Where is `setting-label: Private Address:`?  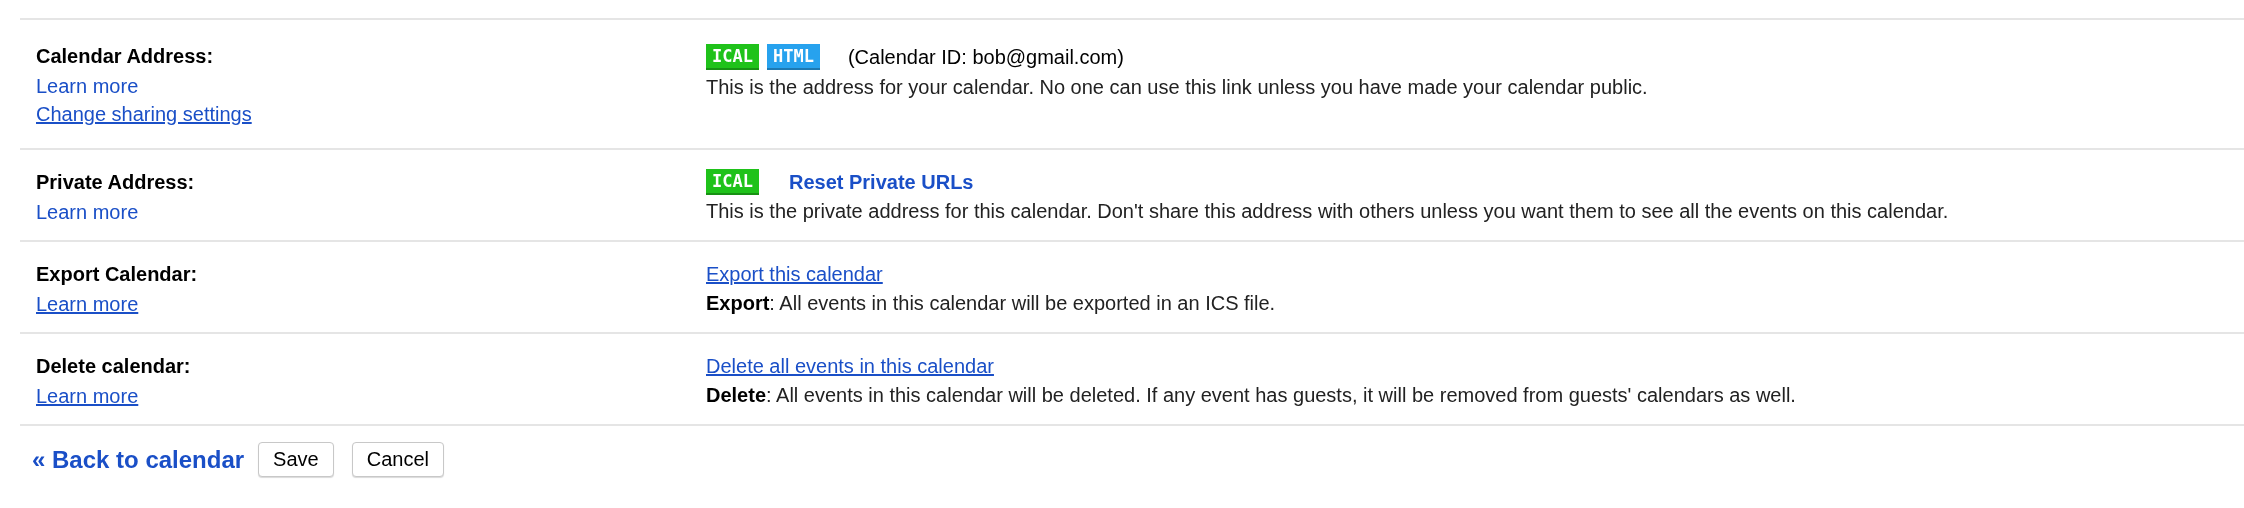
setting-label: Private Address: is located at coordinates (115, 182).